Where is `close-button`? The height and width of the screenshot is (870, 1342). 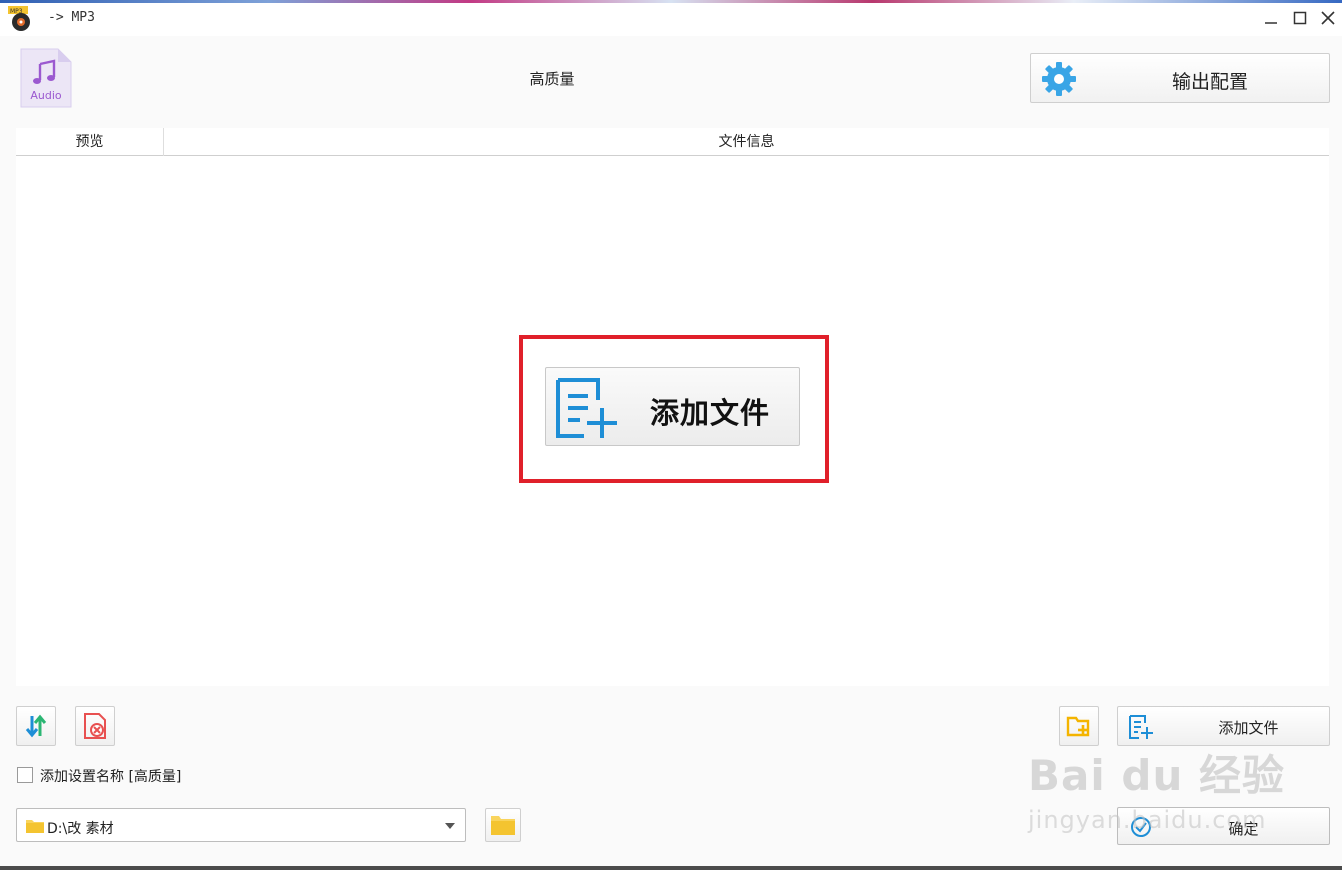 close-button is located at coordinates (1328, 18).